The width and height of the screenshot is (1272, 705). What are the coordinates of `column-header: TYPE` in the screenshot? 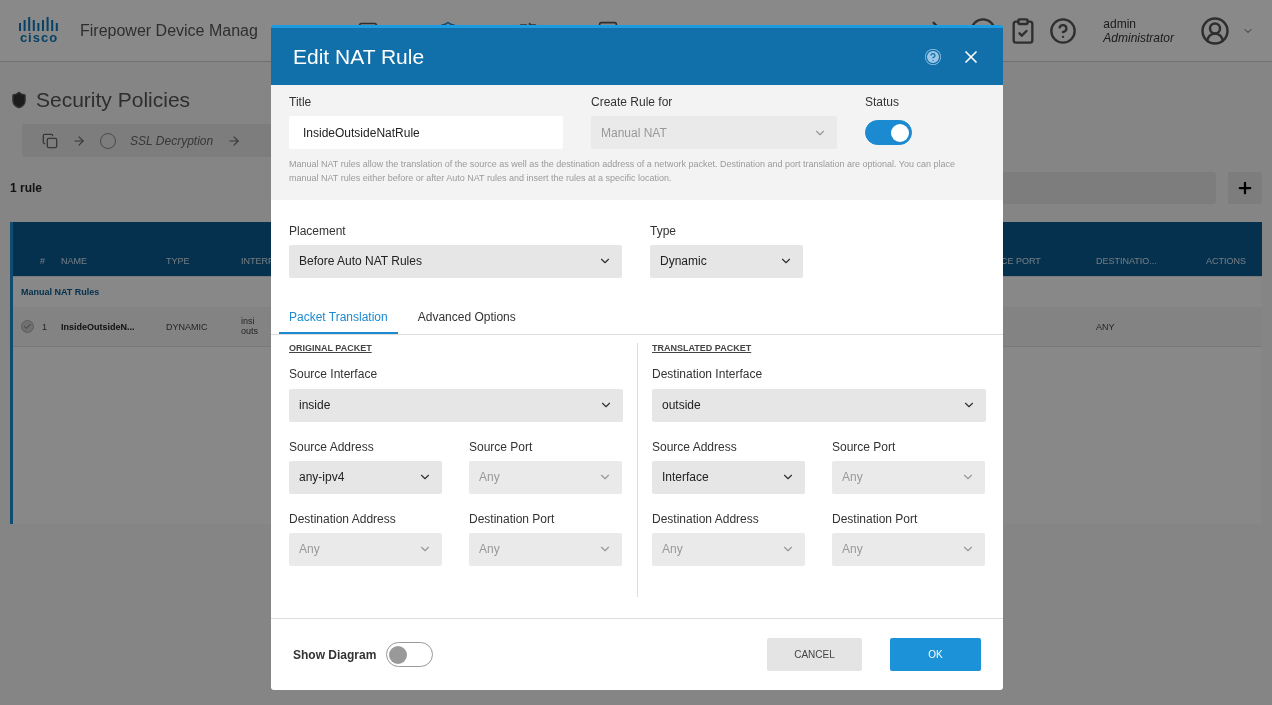 It's located at (178, 262).